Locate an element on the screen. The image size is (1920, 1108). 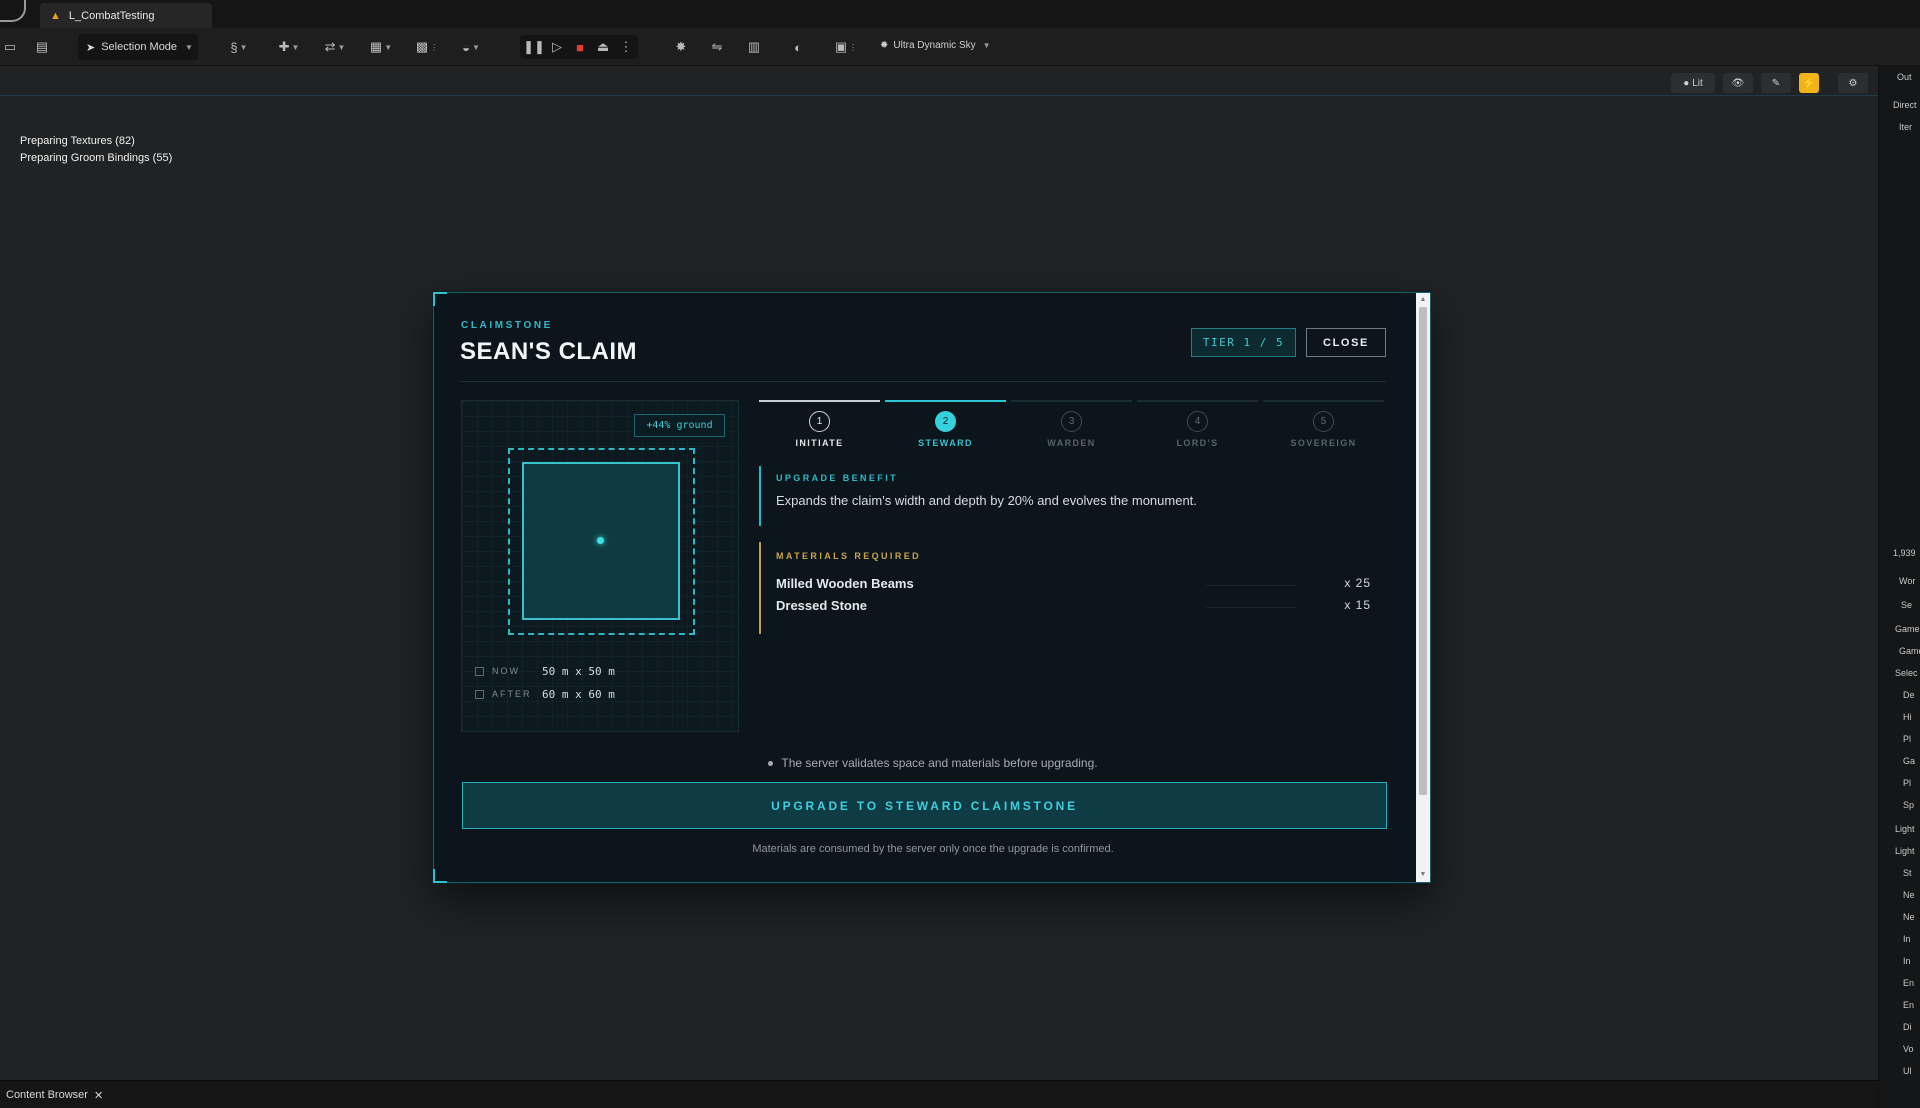
step-number: 1 is located at coordinates (819, 421).